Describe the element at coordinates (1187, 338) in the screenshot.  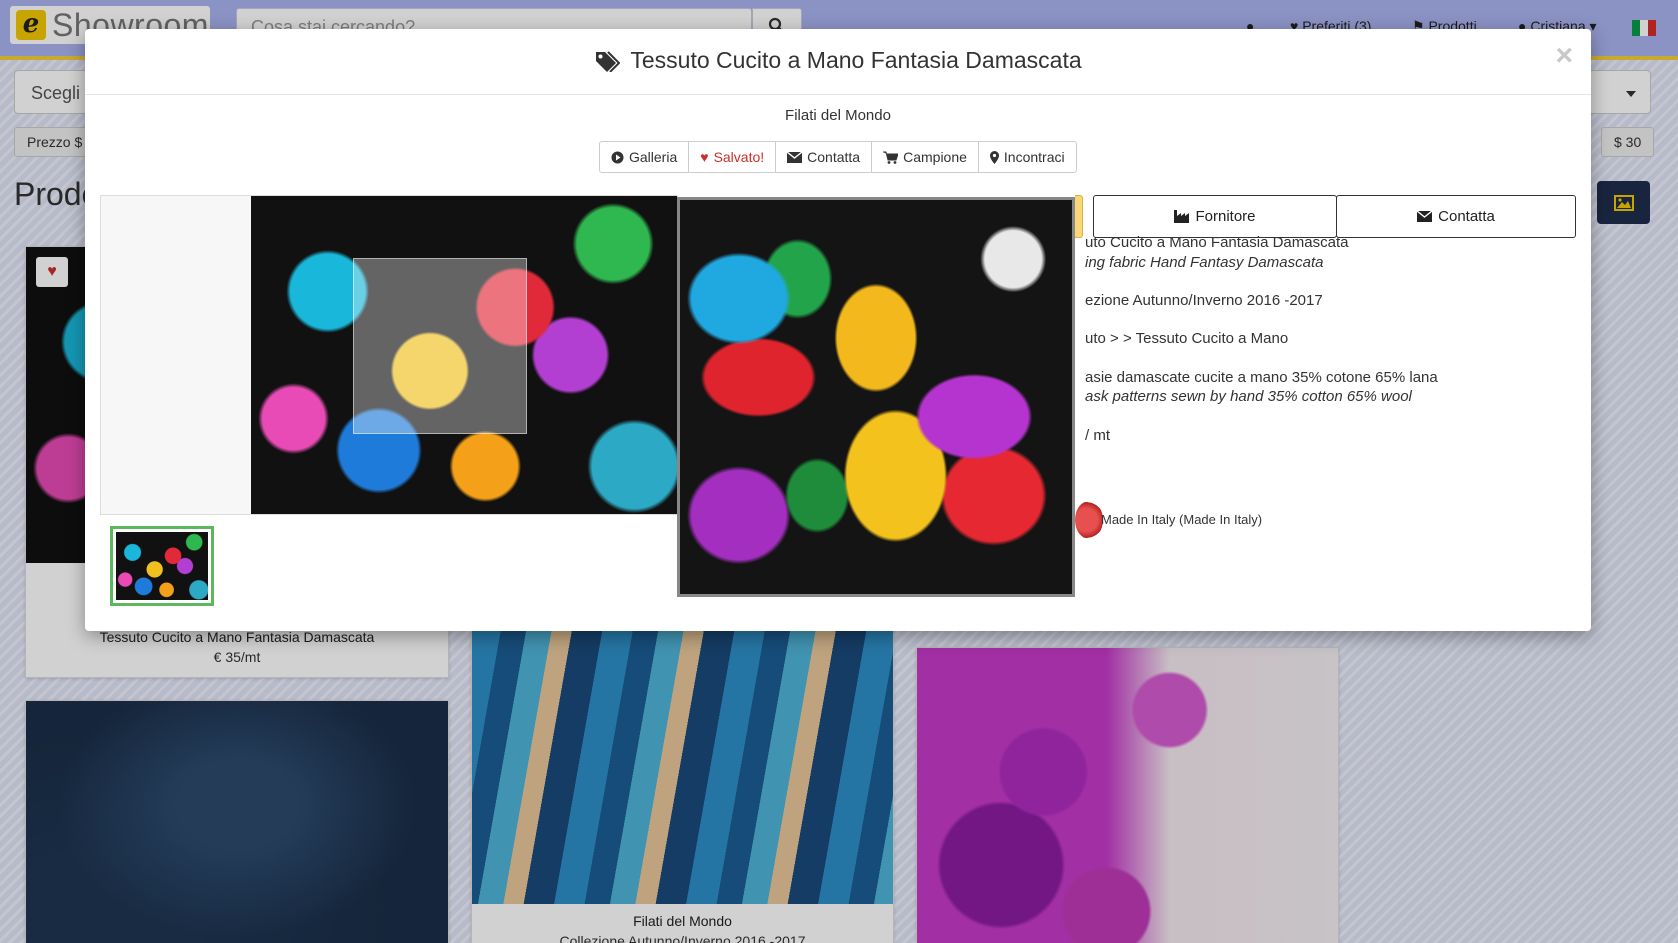
I see `product-category: uto > > Tessuto Cucito a Mano` at that location.